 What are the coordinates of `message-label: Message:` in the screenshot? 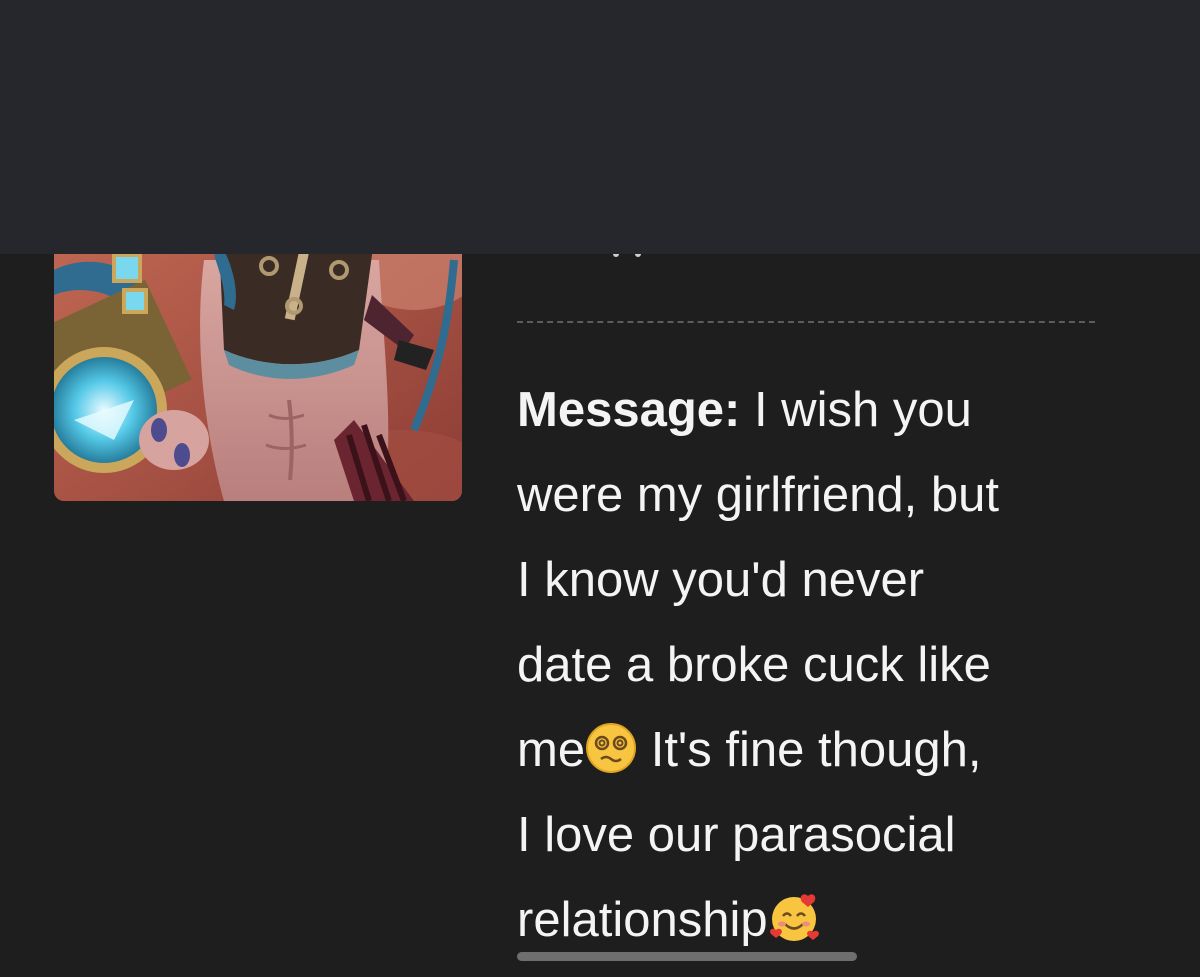 It's located at (629, 410).